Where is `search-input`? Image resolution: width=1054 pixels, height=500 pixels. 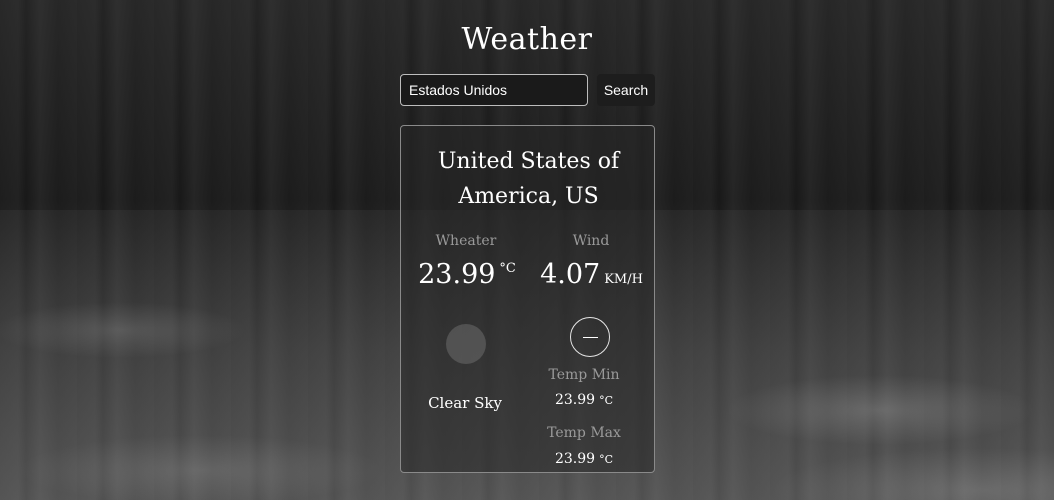 search-input is located at coordinates (494, 90).